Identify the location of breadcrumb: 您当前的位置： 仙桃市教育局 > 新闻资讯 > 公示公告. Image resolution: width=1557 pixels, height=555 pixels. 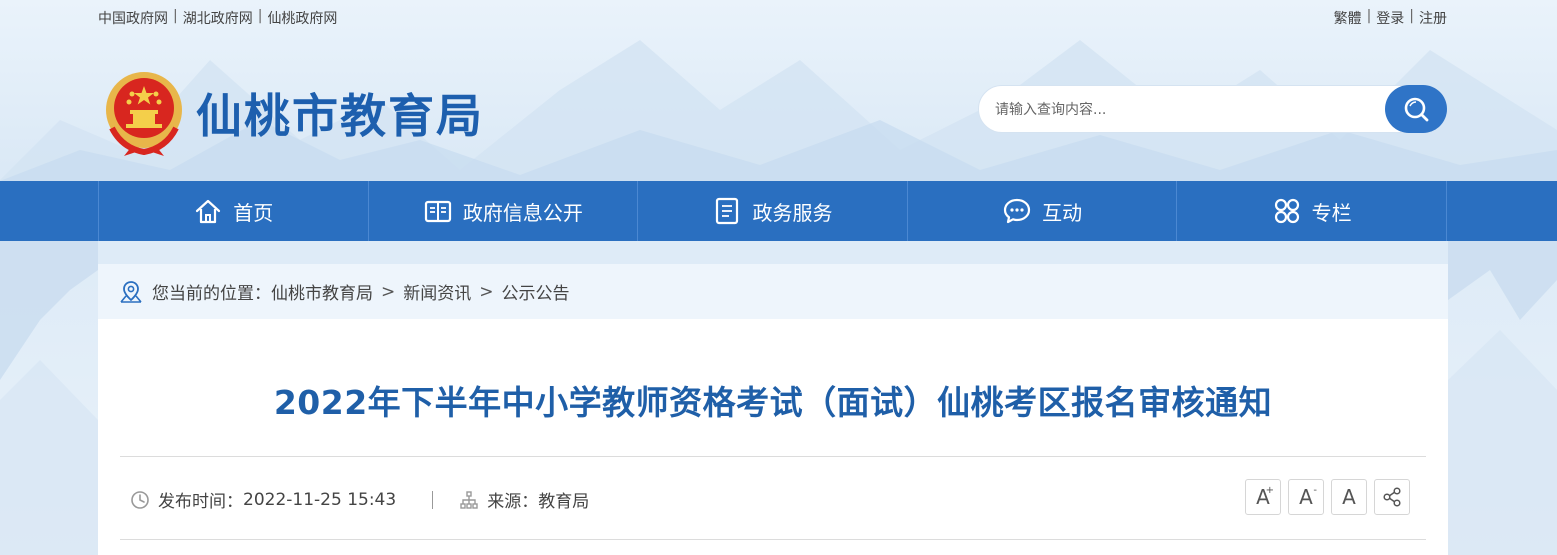
(773, 291).